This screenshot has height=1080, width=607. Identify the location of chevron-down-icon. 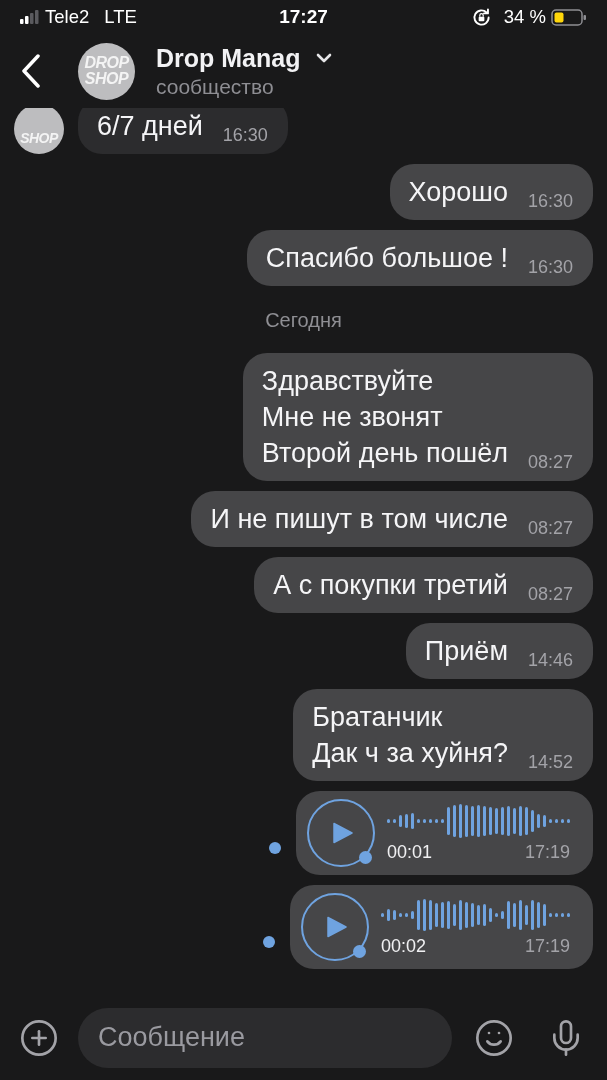
(324, 57).